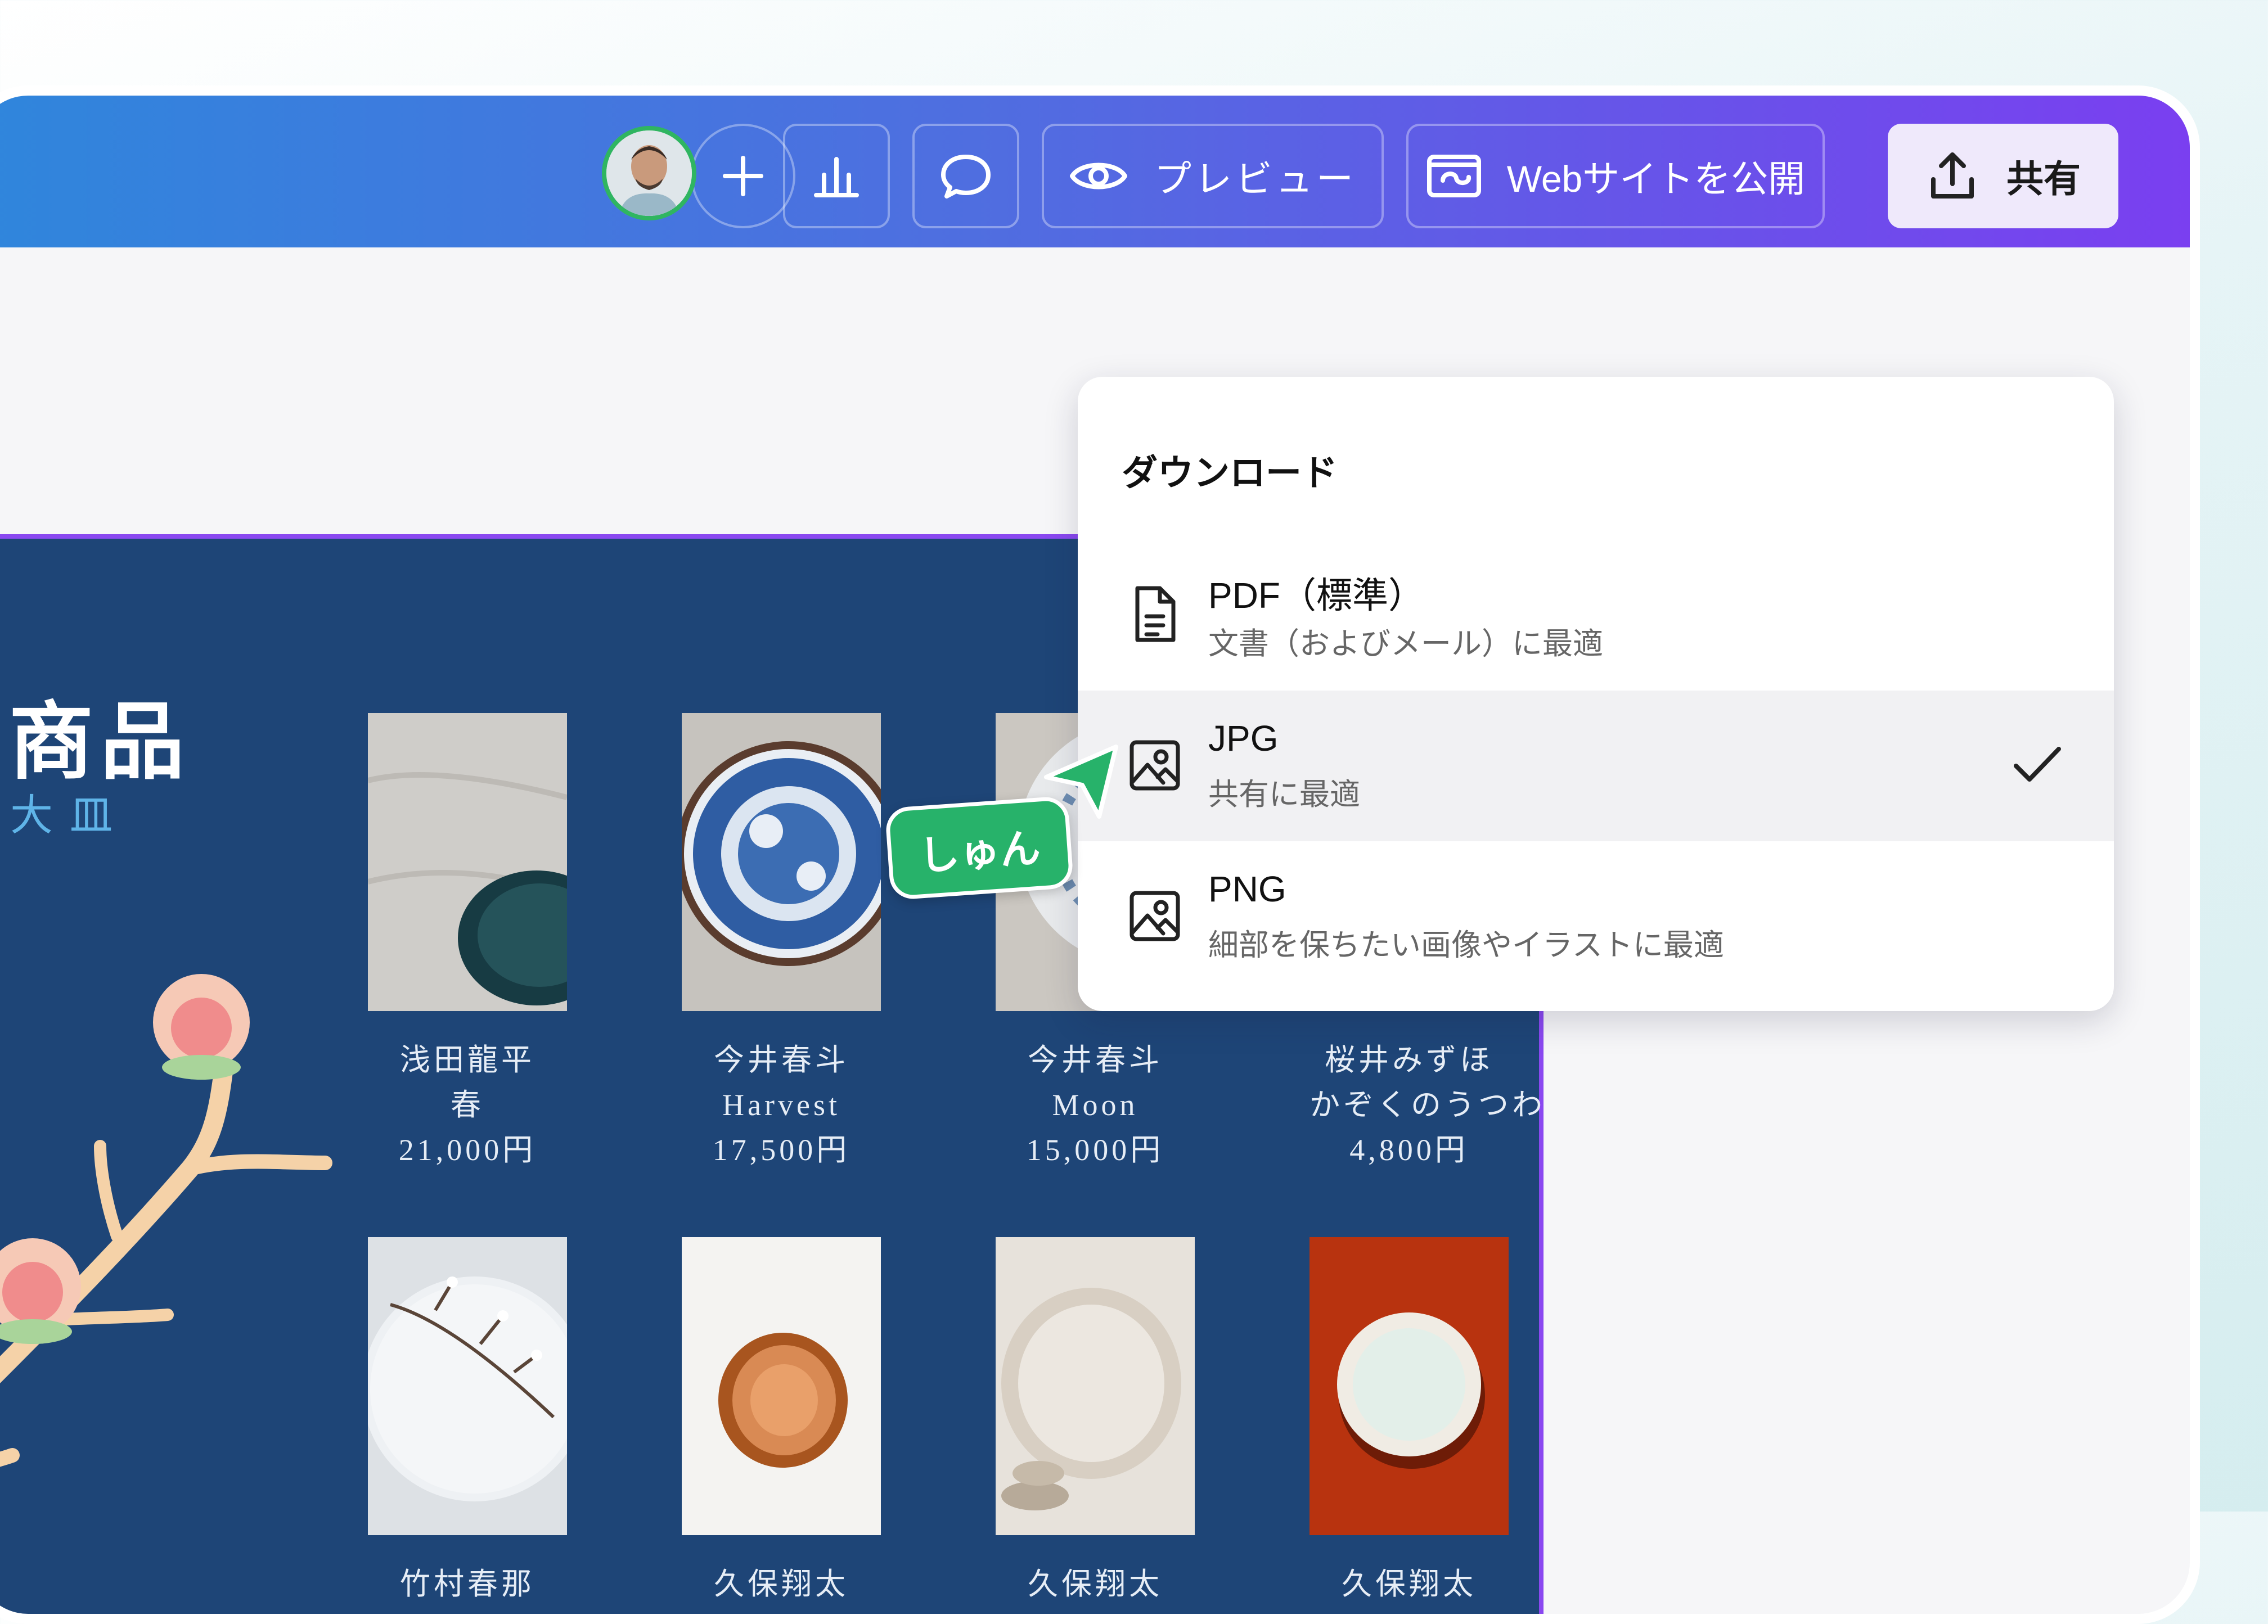 The image size is (2268, 1624). What do you see at coordinates (1409, 1060) in the screenshot?
I see `product-artist: 桜井みずほ` at bounding box center [1409, 1060].